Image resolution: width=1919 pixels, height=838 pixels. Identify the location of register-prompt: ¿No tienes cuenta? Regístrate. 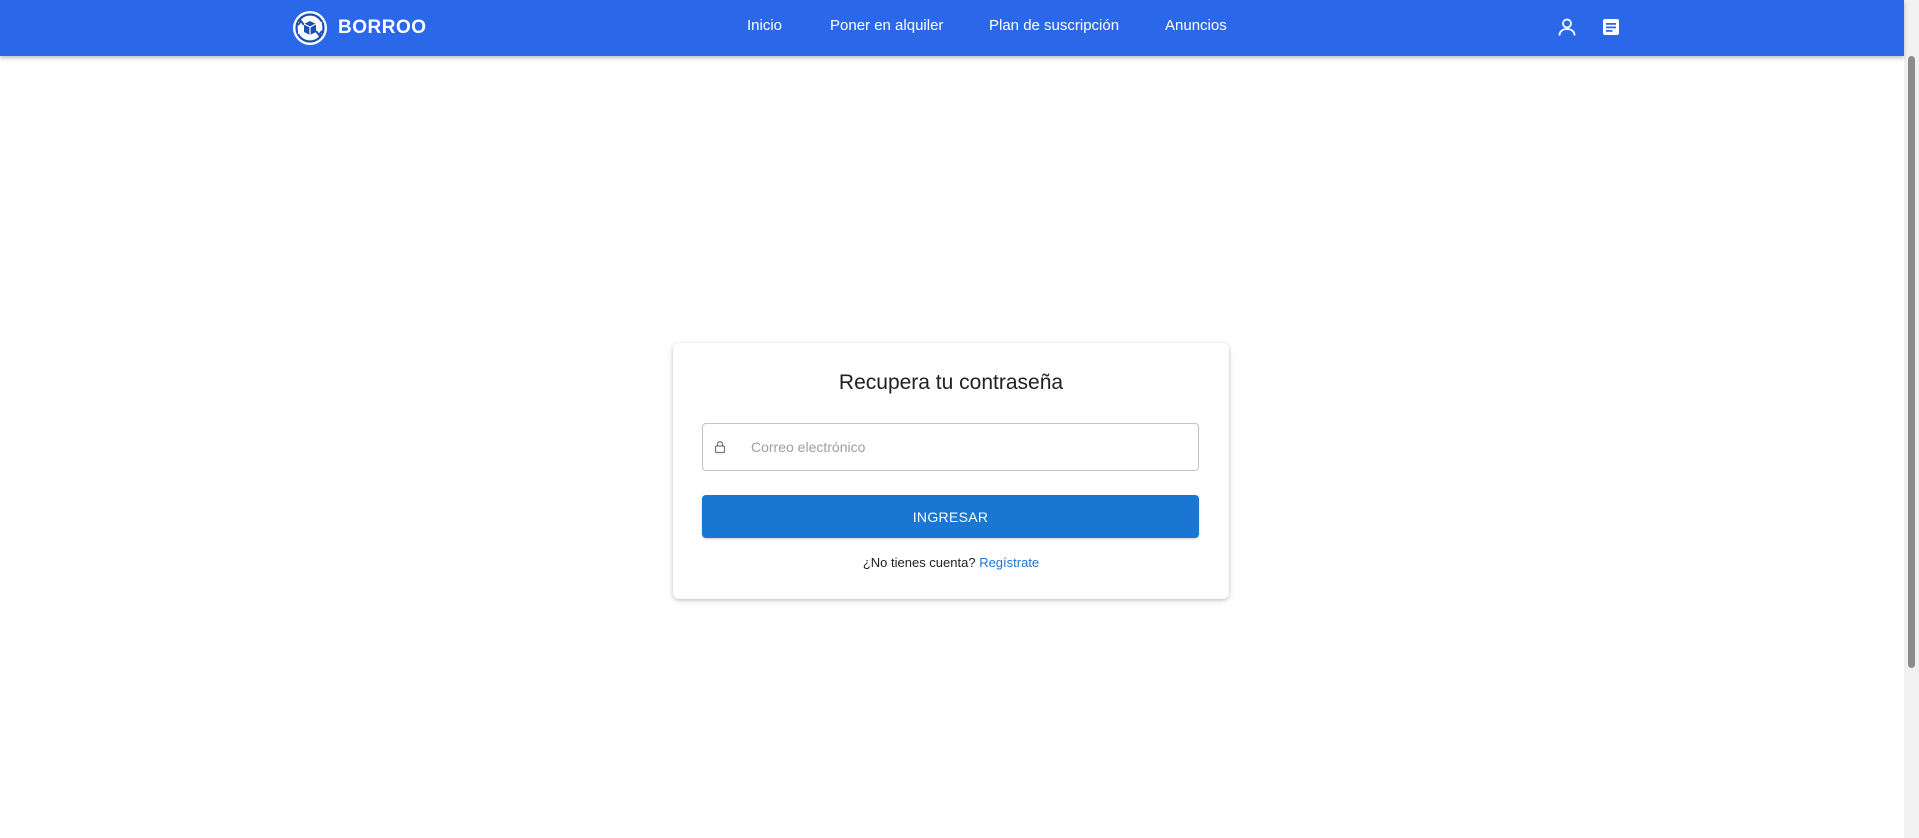
(951, 562).